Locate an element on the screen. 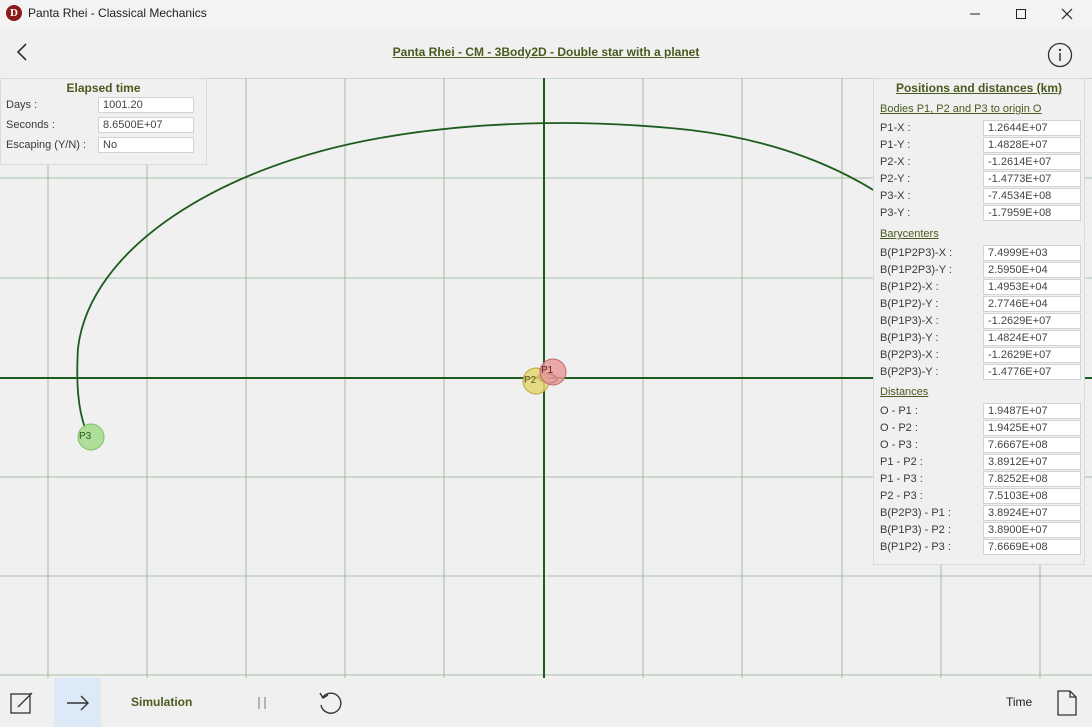 The height and width of the screenshot is (727, 1092). position-row: P1-Y : 1.4828E+07 is located at coordinates (980, 145).